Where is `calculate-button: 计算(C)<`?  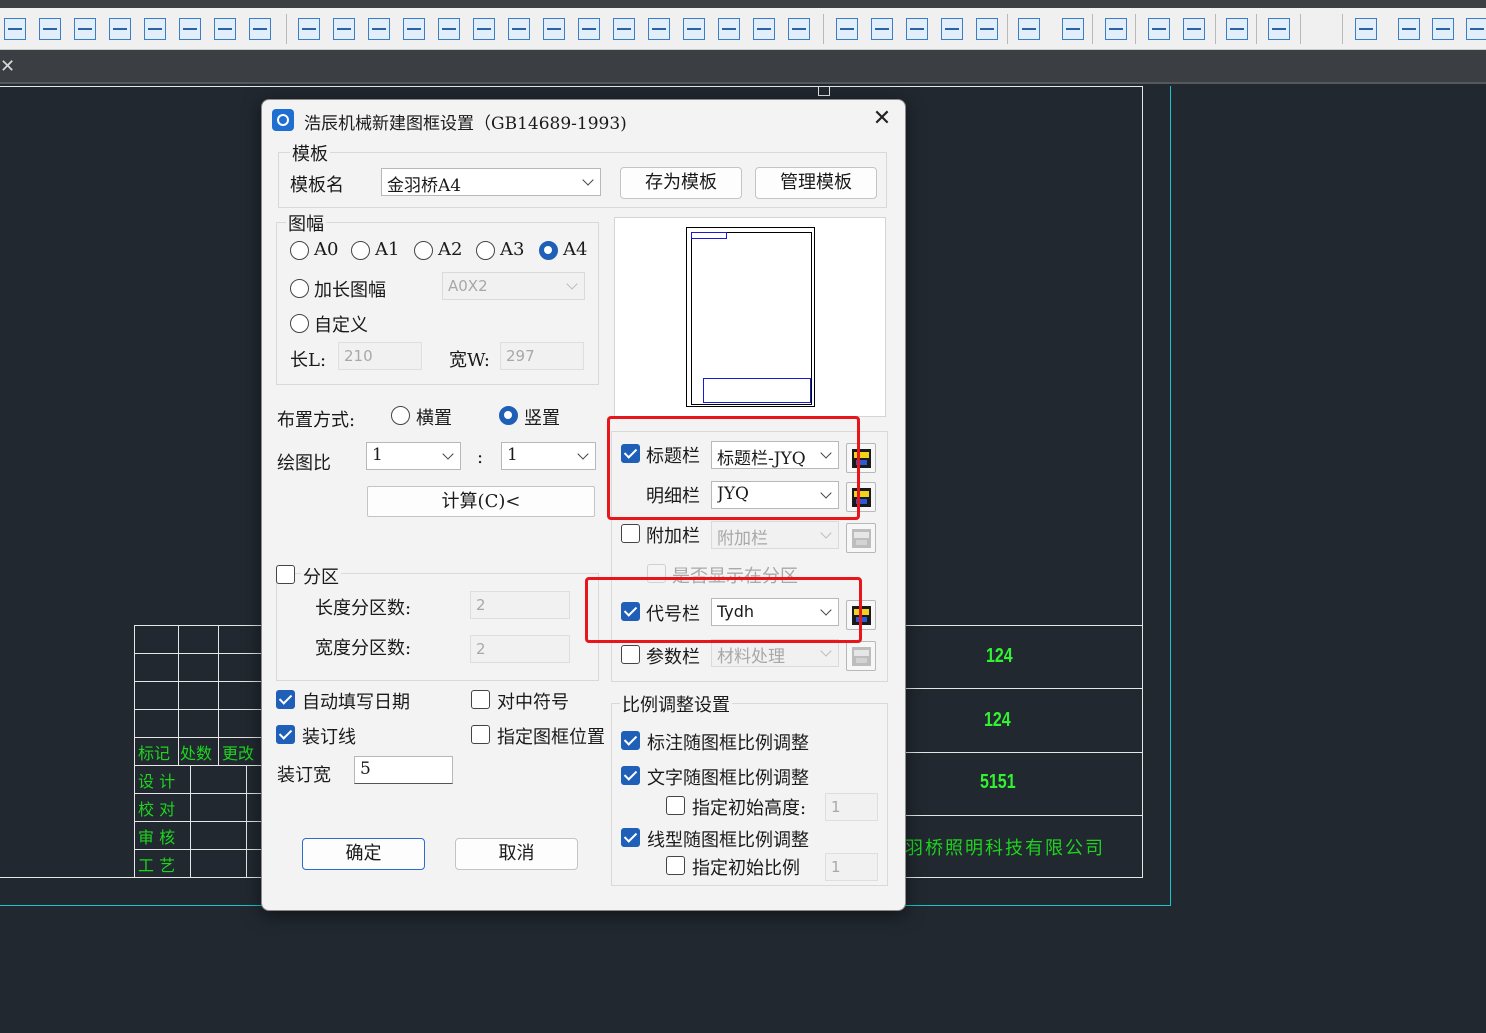
calculate-button: 计算(C)< is located at coordinates (481, 501).